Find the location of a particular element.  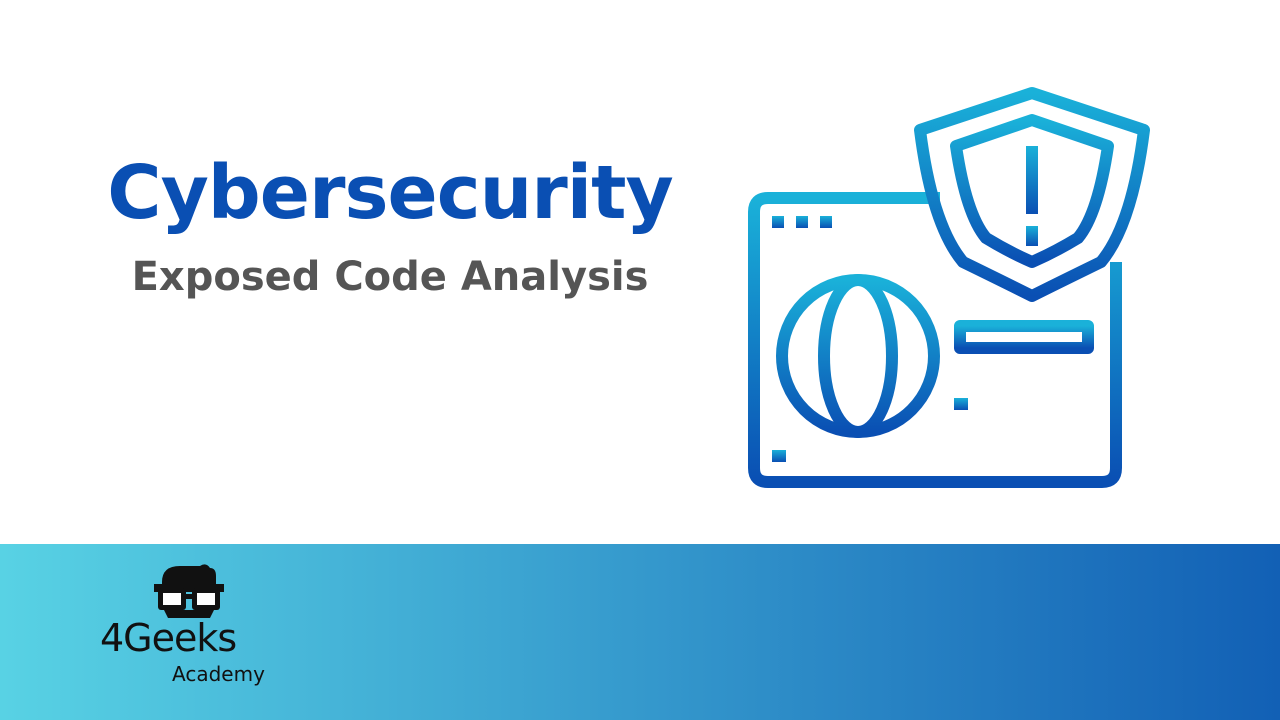

slide-title: Cybersecurity is located at coordinates (390, 193).